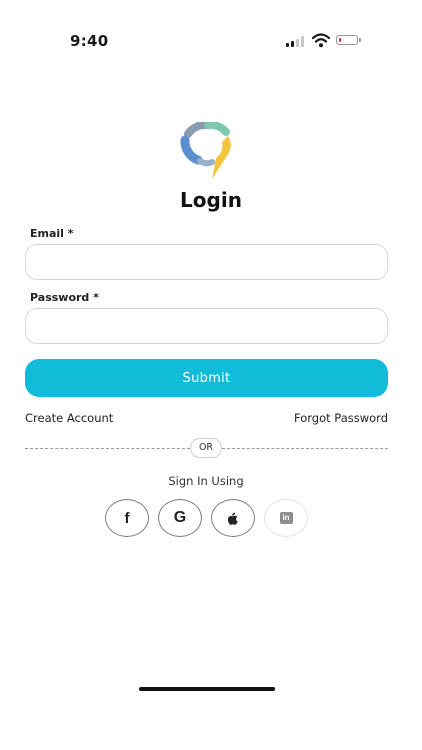  Describe the element at coordinates (89, 41) in the screenshot. I see `status-time: 9:40` at that location.